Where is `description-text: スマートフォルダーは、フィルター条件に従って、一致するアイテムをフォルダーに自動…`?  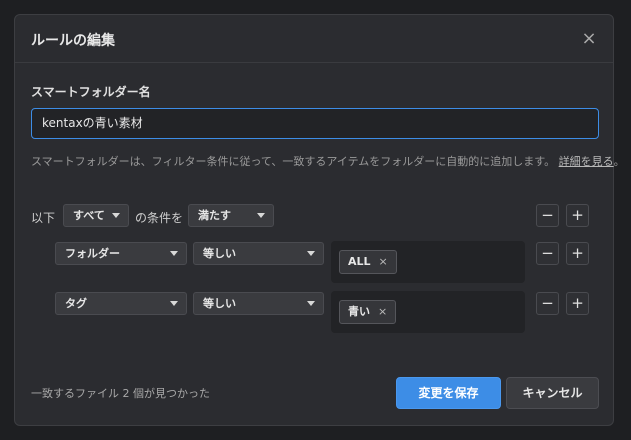
description-text: スマートフォルダーは、フィルター条件に従って、一致するアイテムをフォルダーに自動… is located at coordinates (328, 161).